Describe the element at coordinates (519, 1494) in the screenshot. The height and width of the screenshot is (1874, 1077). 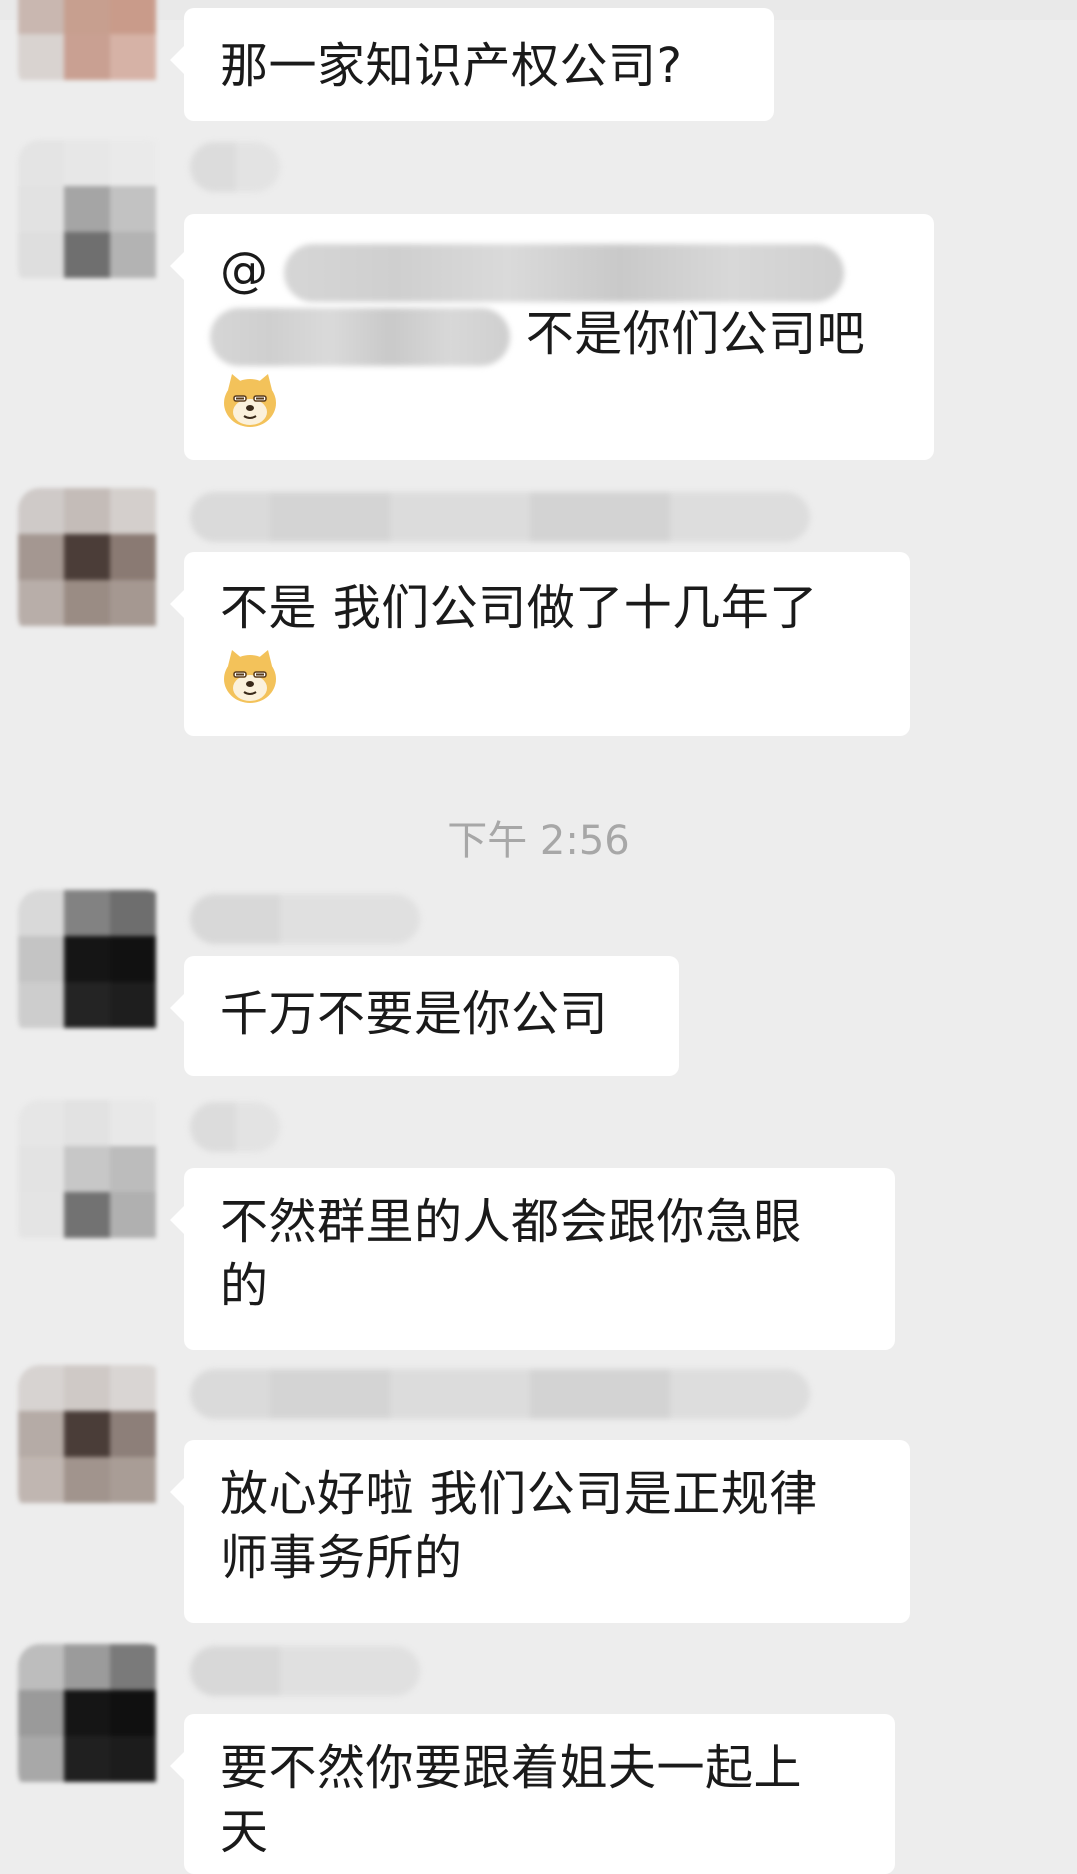
I see `message-text: 放心好啦 我们公司是正规律` at that location.